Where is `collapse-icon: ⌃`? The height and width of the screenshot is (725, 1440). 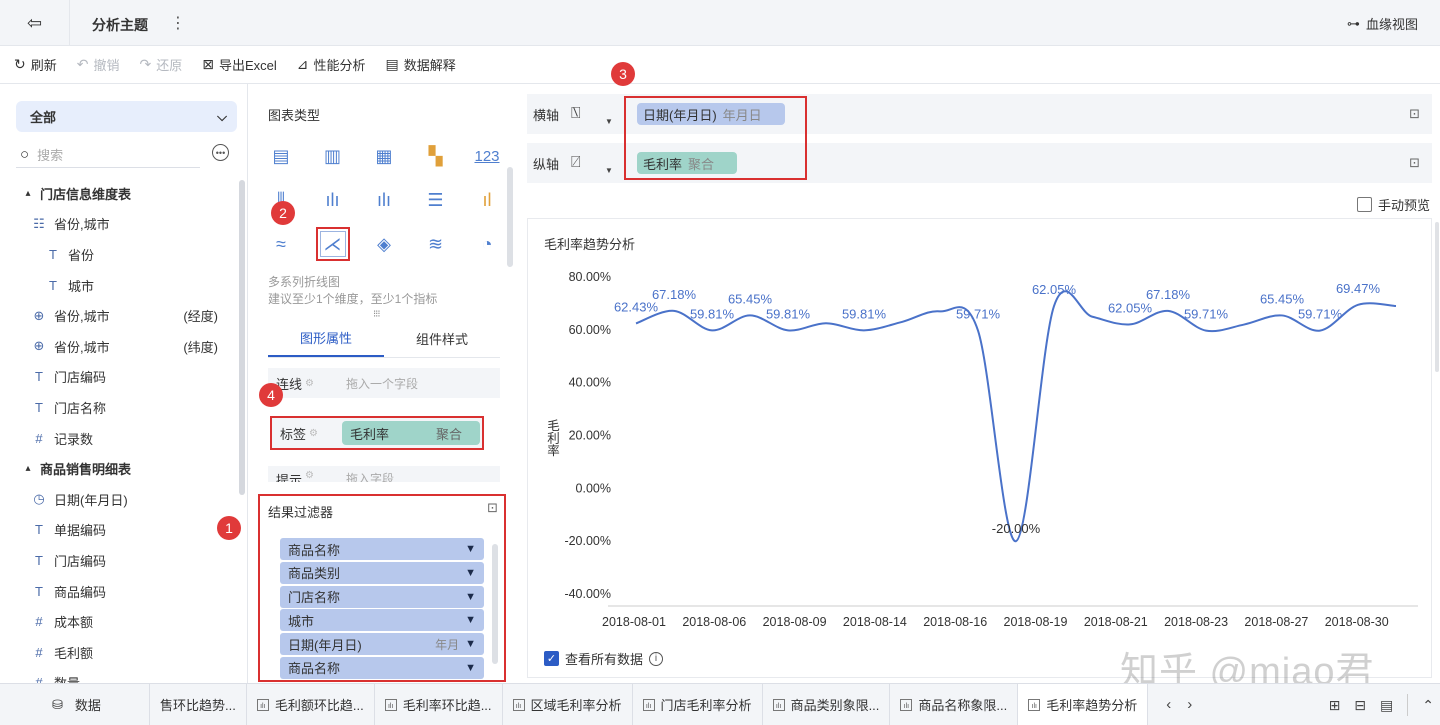
collapse-icon: ⌃ is located at coordinates (1428, 705).